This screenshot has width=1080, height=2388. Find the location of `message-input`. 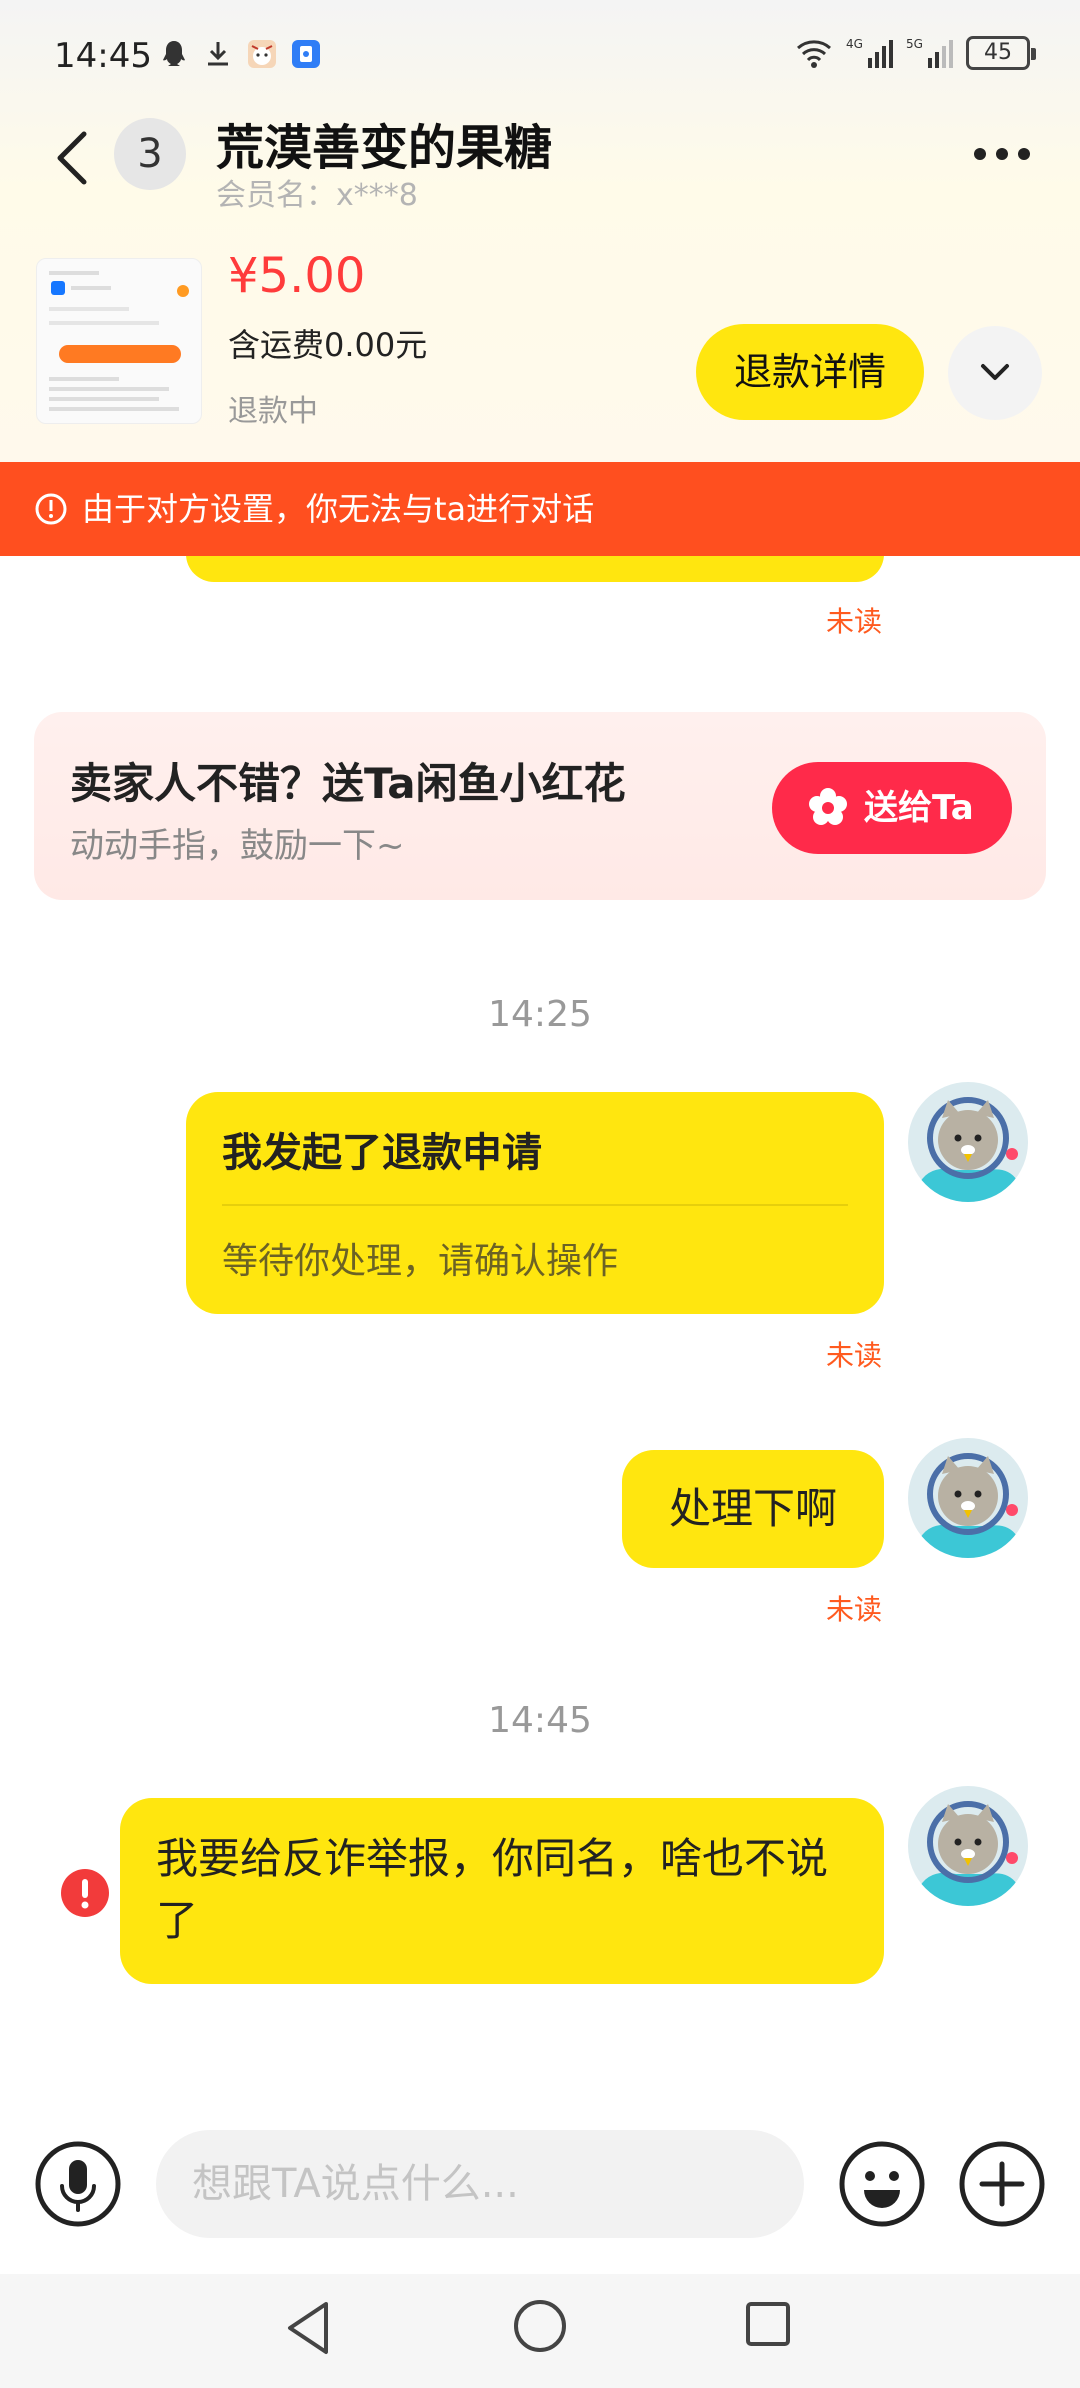

message-input is located at coordinates (480, 2184).